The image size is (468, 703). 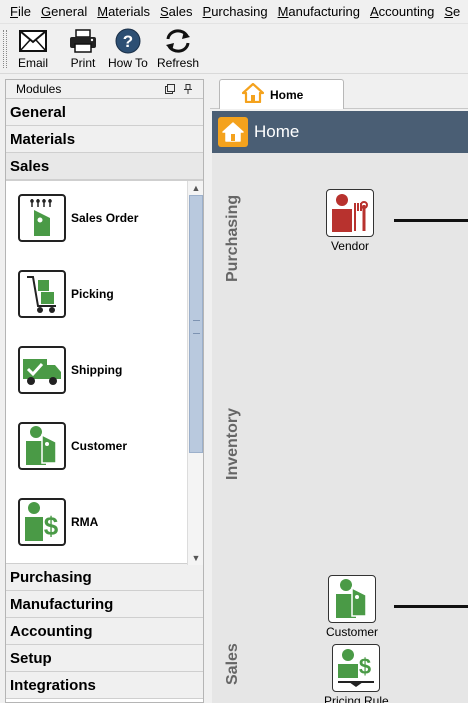 What do you see at coordinates (33, 41) in the screenshot?
I see `email-icon` at bounding box center [33, 41].